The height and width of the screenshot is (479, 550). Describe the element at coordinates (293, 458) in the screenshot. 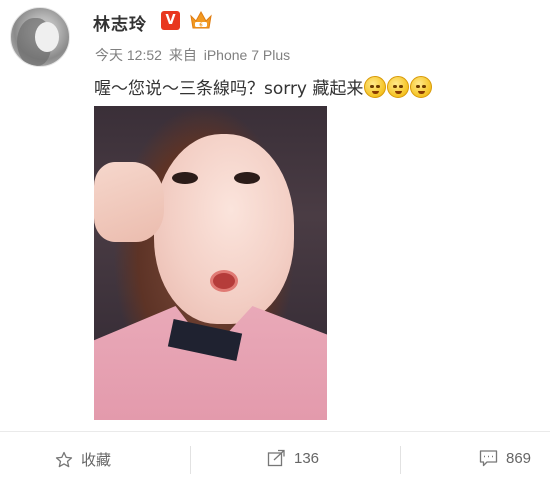

I see `share-button: 136` at that location.